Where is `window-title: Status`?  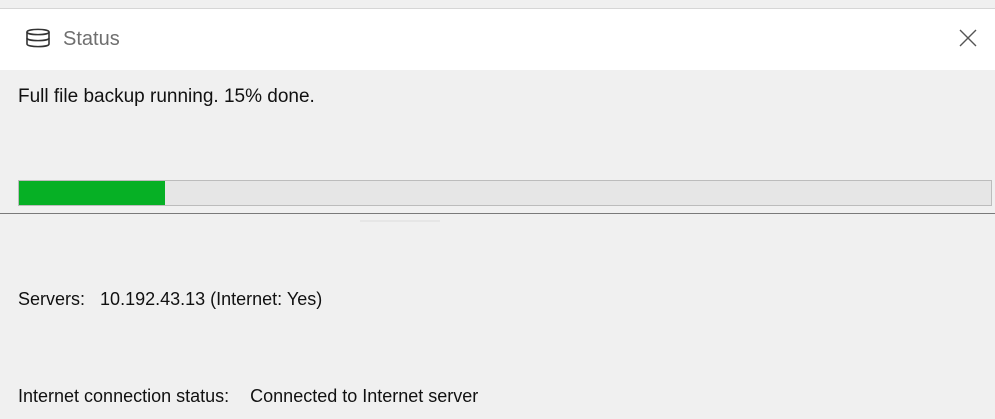
window-title: Status is located at coordinates (91, 39).